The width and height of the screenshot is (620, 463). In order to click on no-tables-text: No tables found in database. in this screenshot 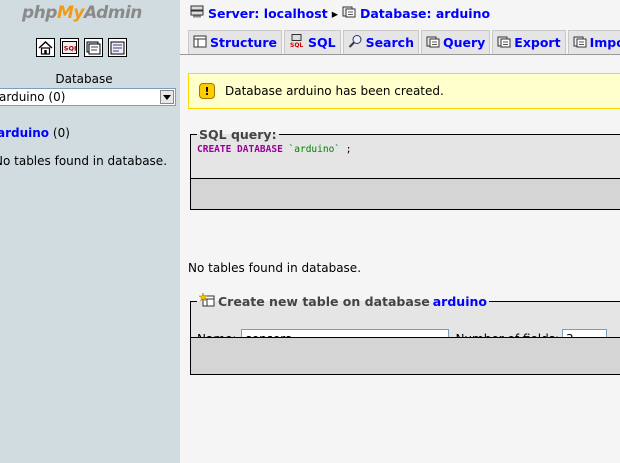, I will do `click(275, 268)`.